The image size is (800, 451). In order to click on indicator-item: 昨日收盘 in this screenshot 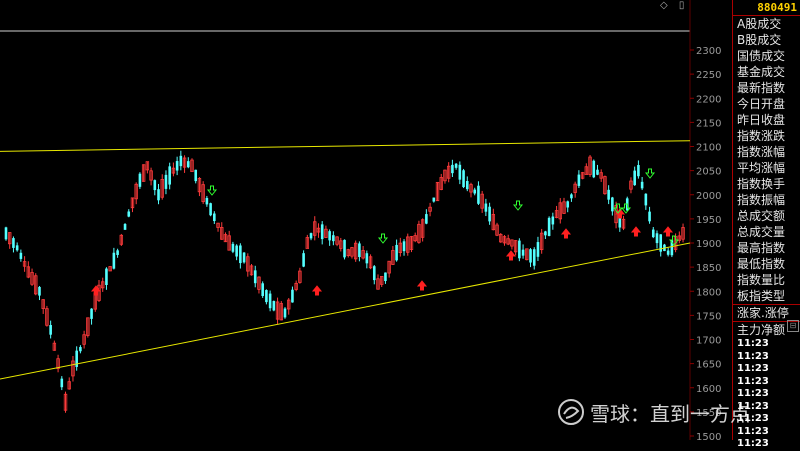, I will do `click(766, 120)`.